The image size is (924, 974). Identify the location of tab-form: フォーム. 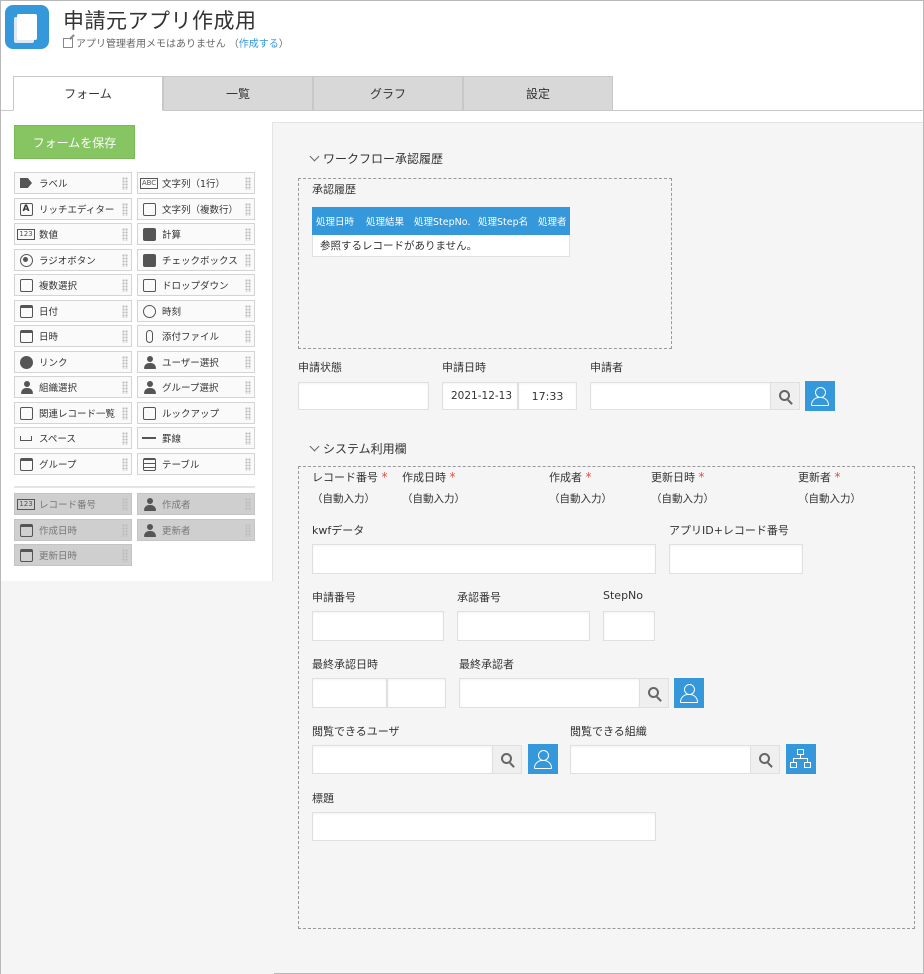
(88, 93).